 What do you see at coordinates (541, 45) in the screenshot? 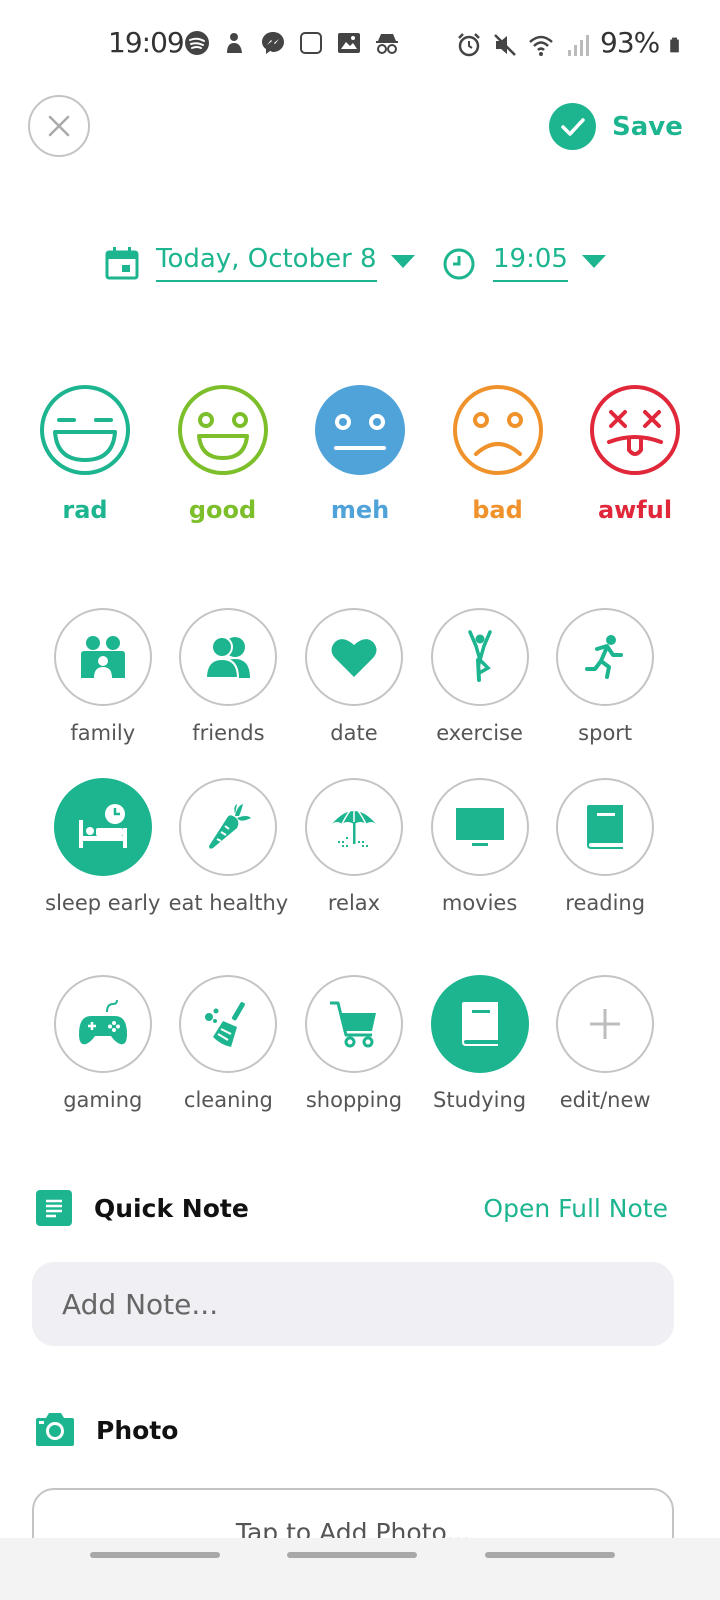
I see `wifi-icon` at bounding box center [541, 45].